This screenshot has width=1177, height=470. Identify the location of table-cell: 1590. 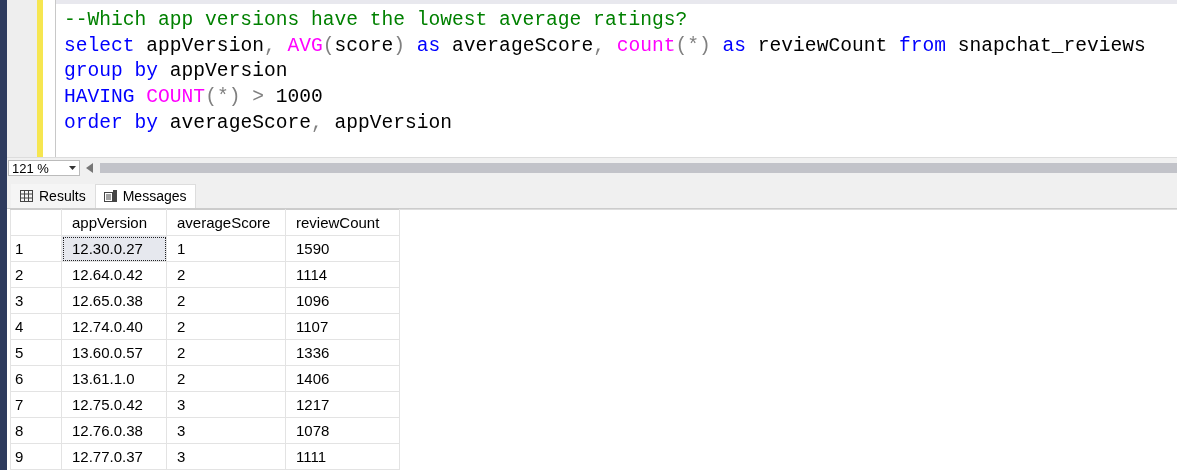
(342, 248).